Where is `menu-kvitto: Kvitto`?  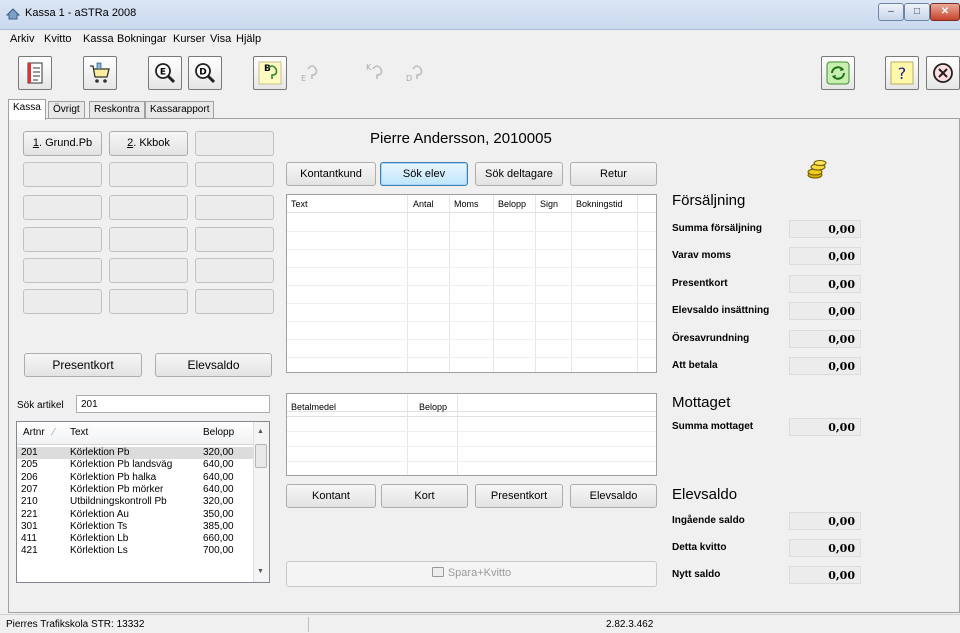 menu-kvitto: Kvitto is located at coordinates (58, 39).